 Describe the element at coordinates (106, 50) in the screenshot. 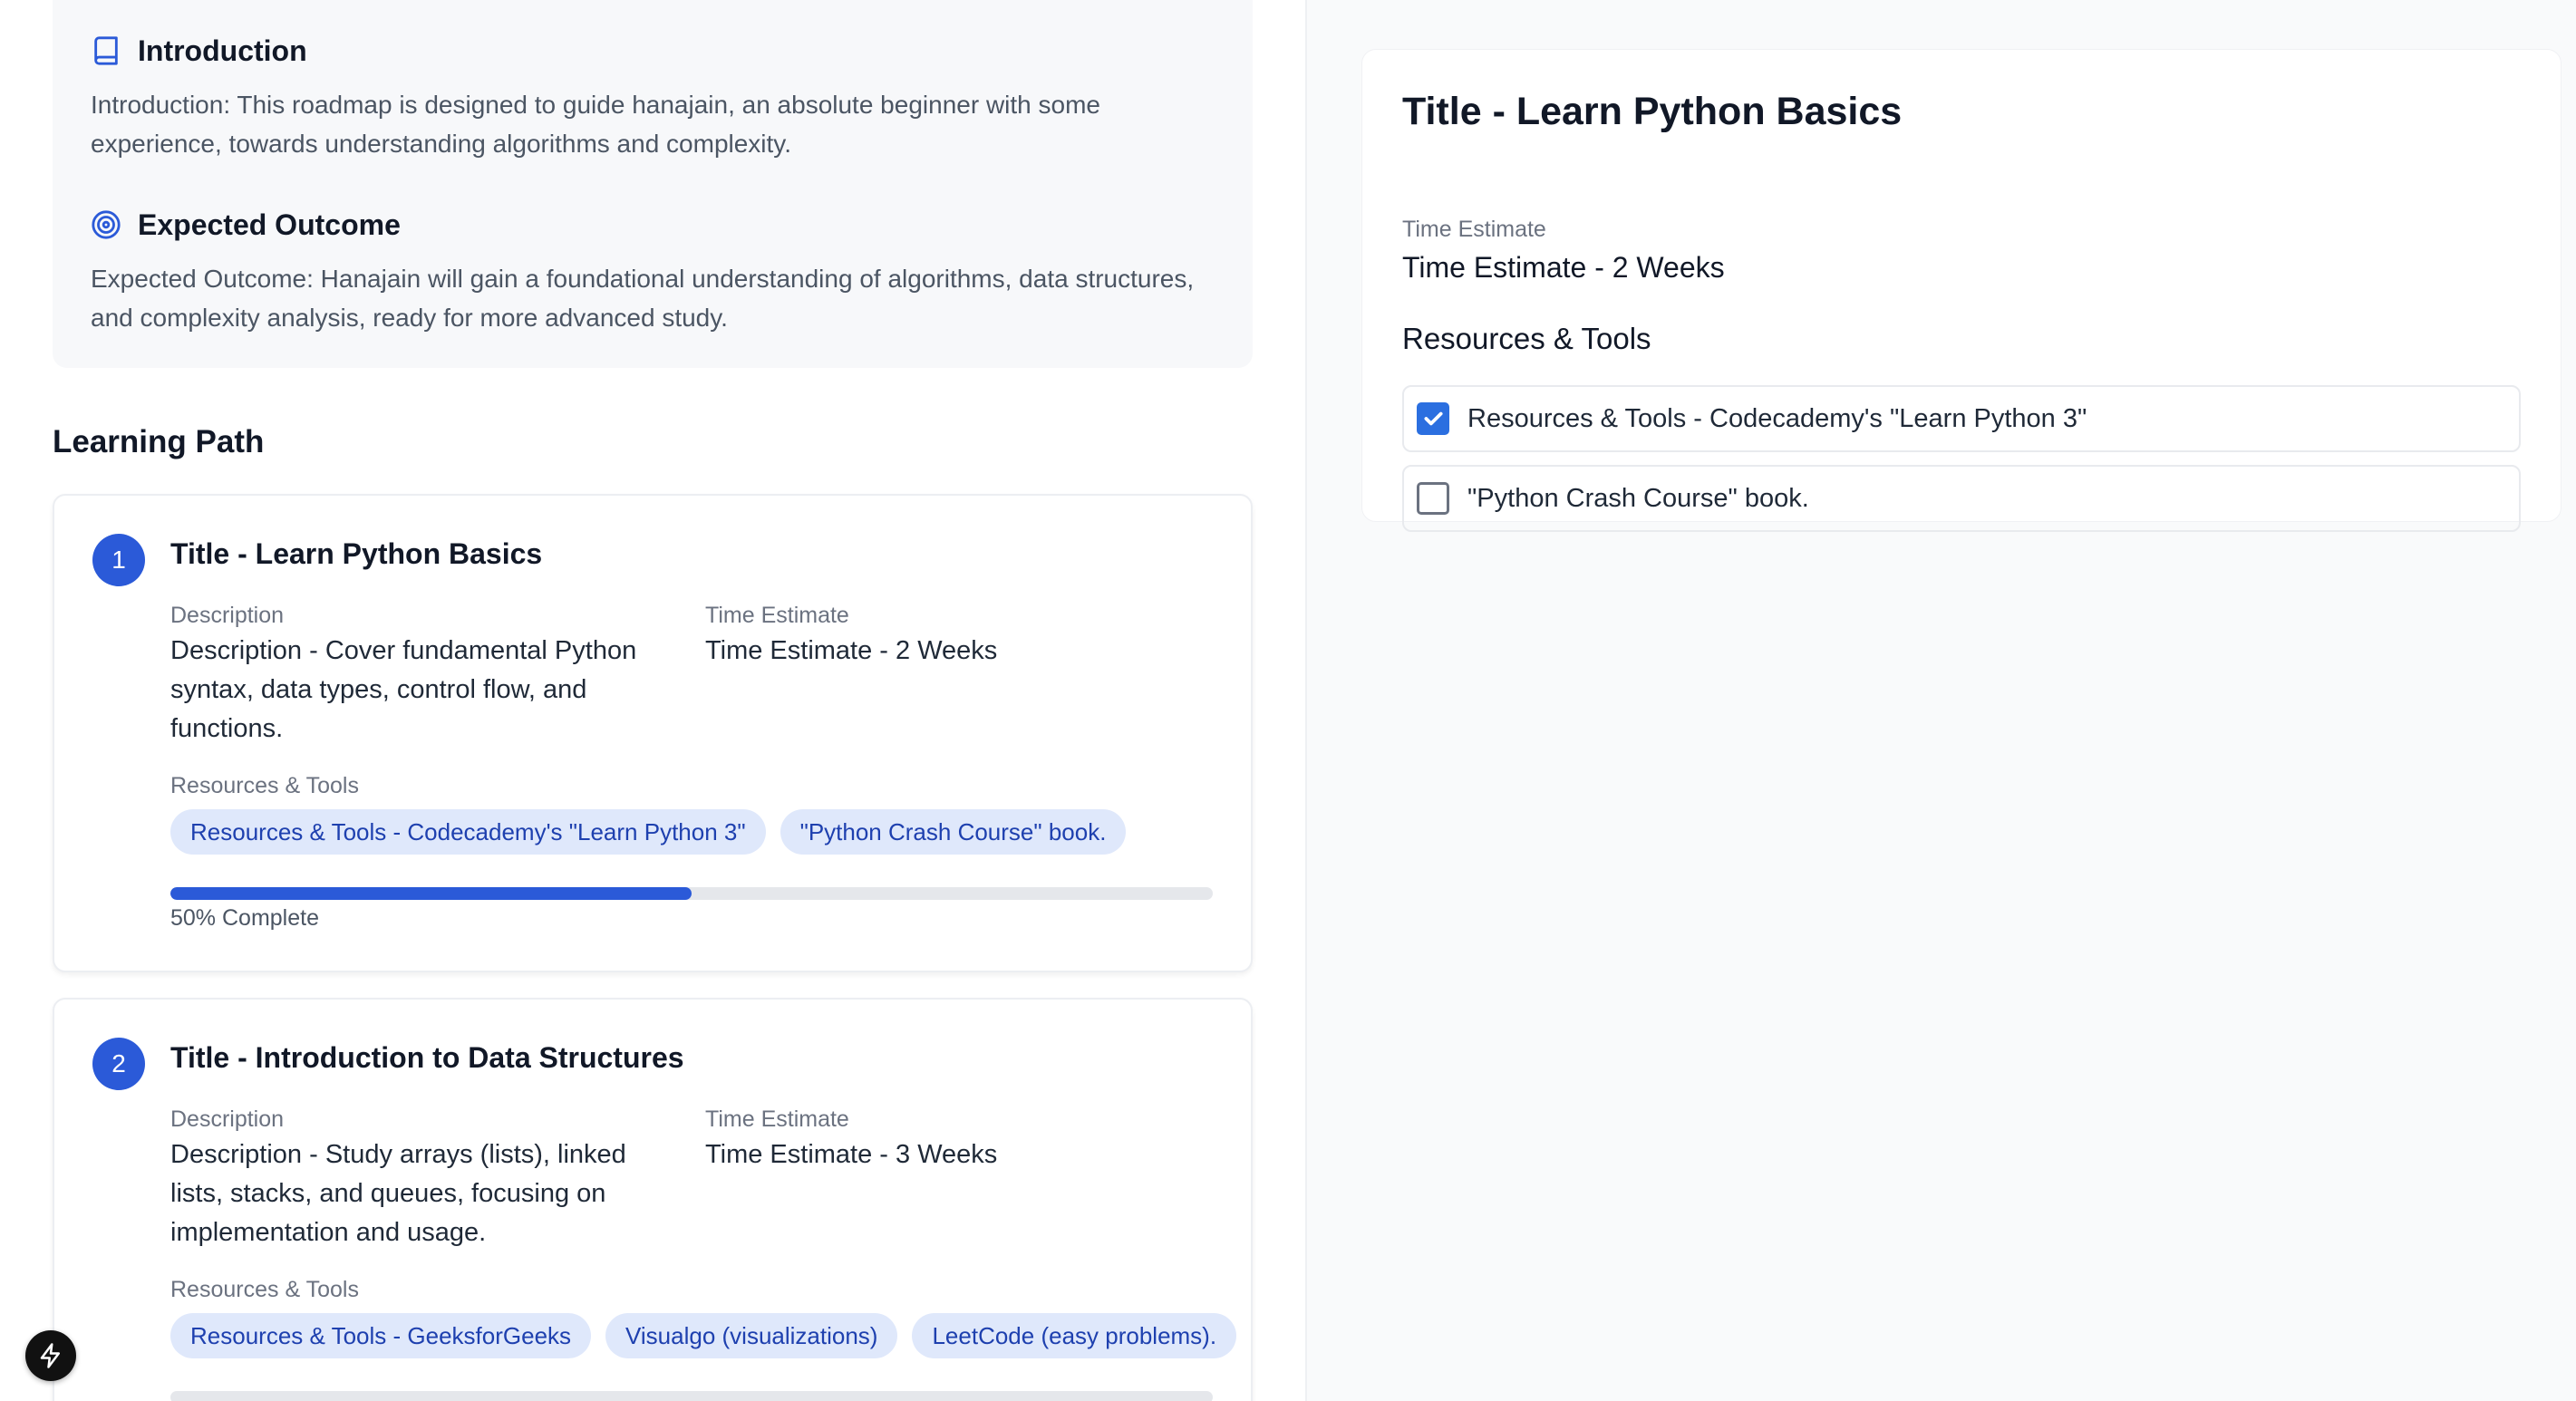

I see `book-icon` at that location.